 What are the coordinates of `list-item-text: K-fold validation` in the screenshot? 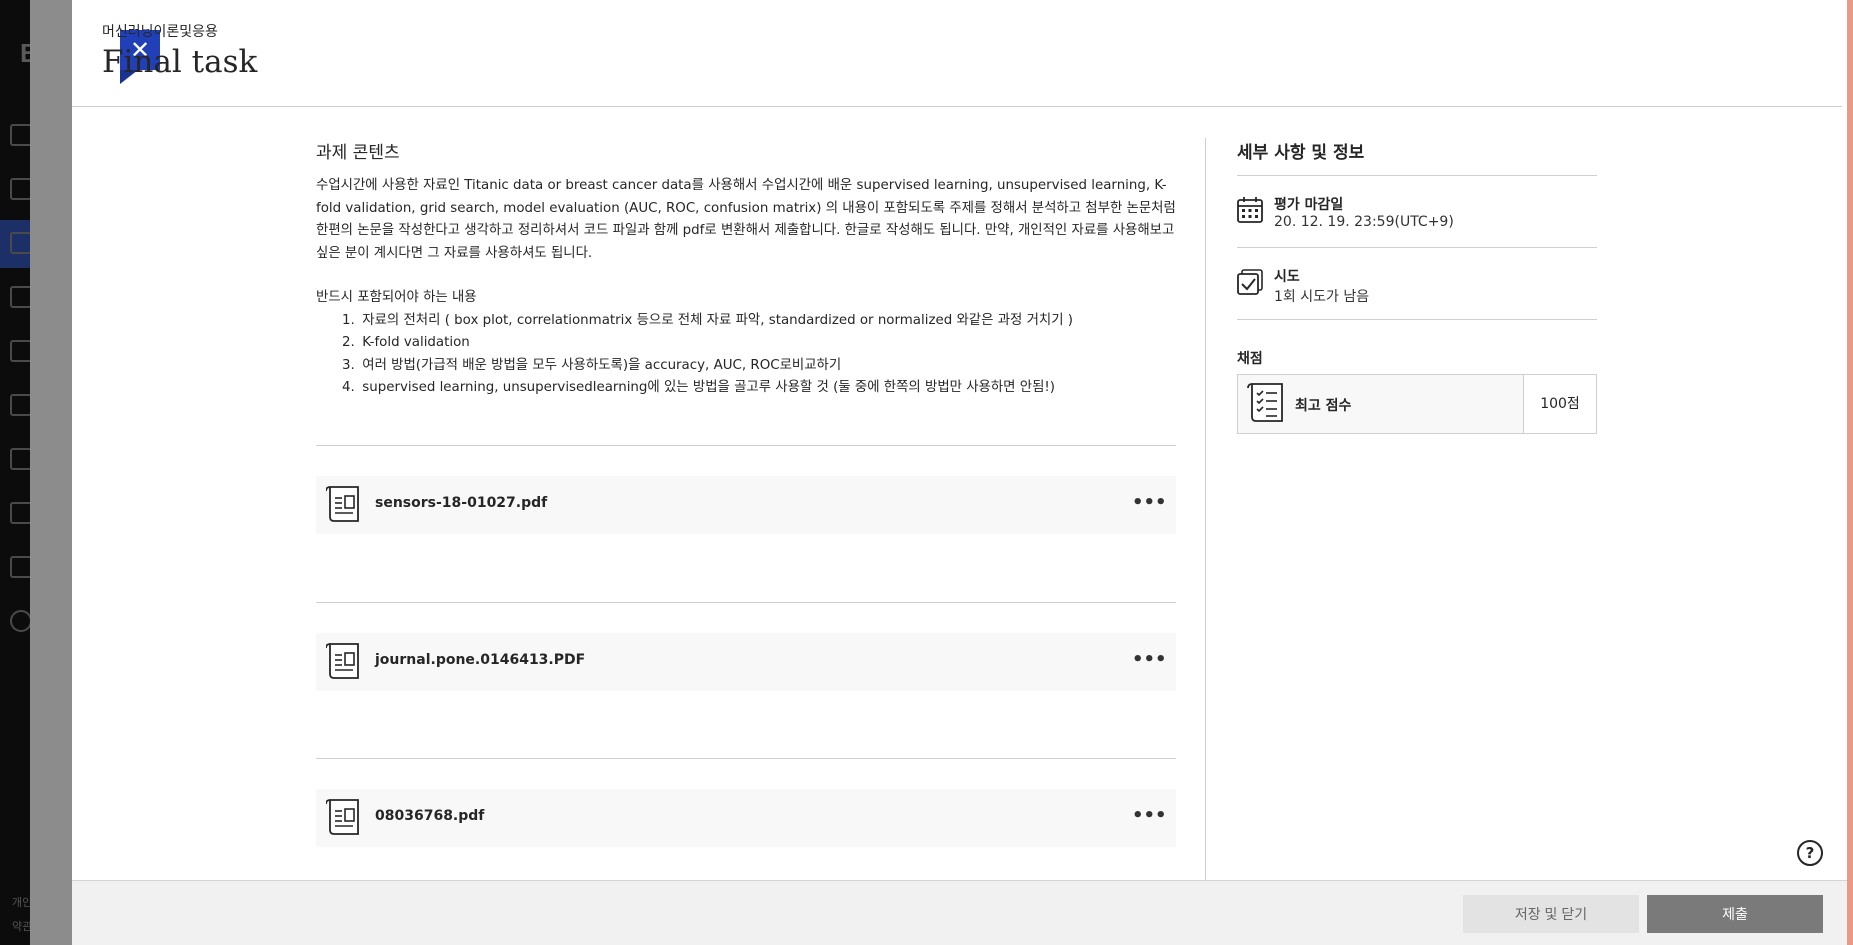 It's located at (416, 342).